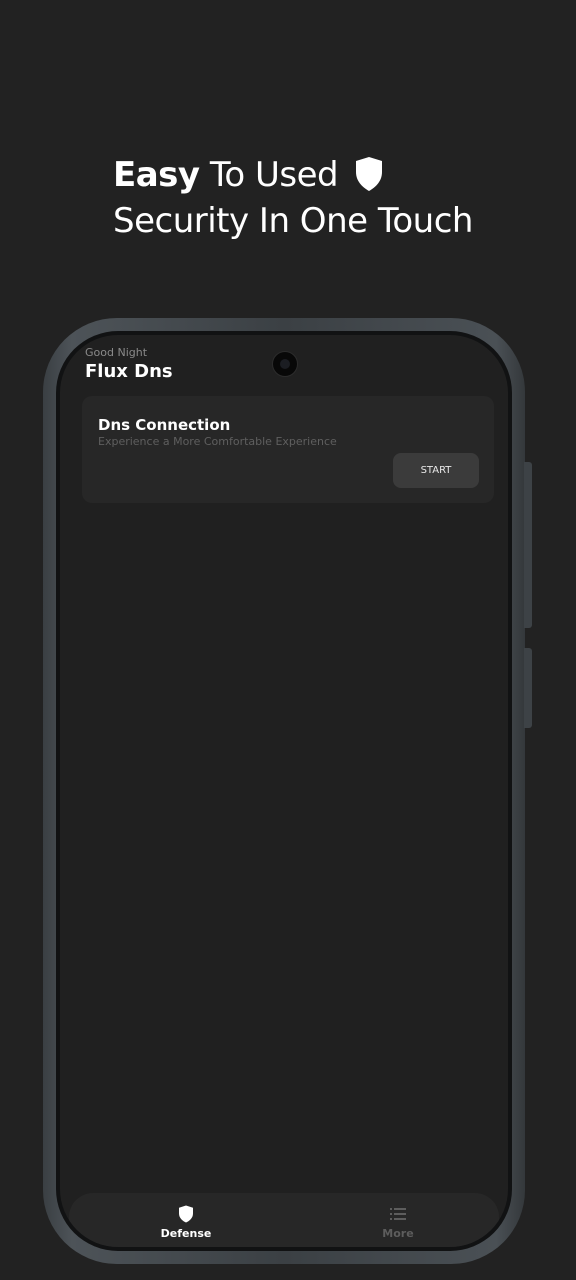 This screenshot has width=576, height=1280. I want to click on card-subtitle: Experience a More Comfortable Experience, so click(217, 441).